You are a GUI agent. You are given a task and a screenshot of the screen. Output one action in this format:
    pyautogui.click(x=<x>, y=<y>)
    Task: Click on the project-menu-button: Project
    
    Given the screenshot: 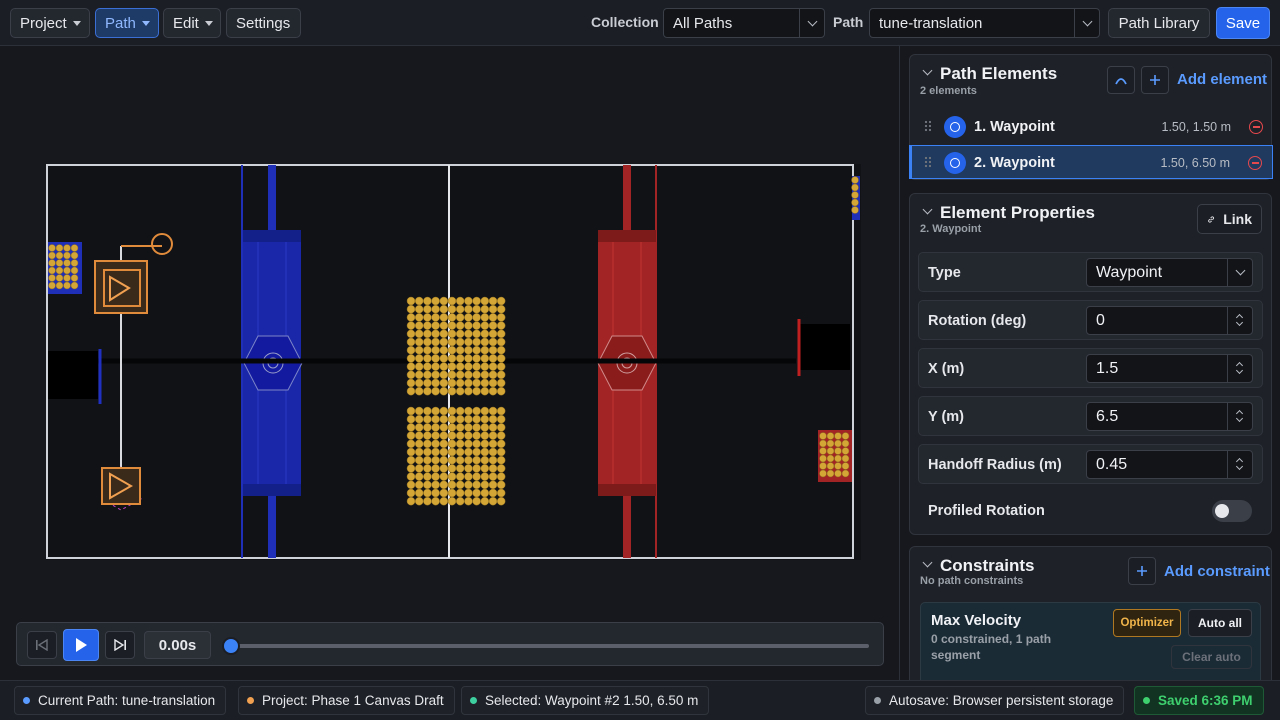 What is the action you would take?
    pyautogui.click(x=50, y=23)
    